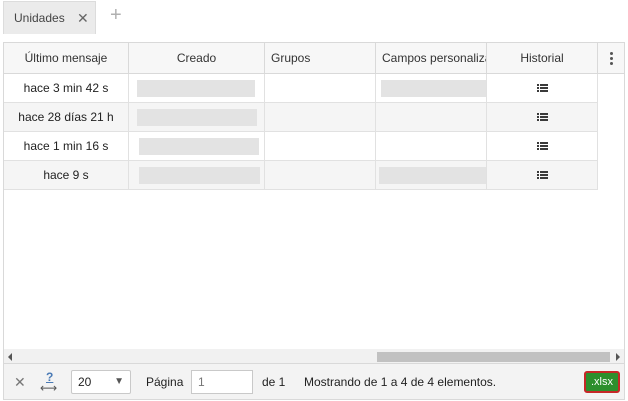 Image resolution: width=628 pixels, height=401 pixels. I want to click on table-row: hace 9 s, so click(301, 175).